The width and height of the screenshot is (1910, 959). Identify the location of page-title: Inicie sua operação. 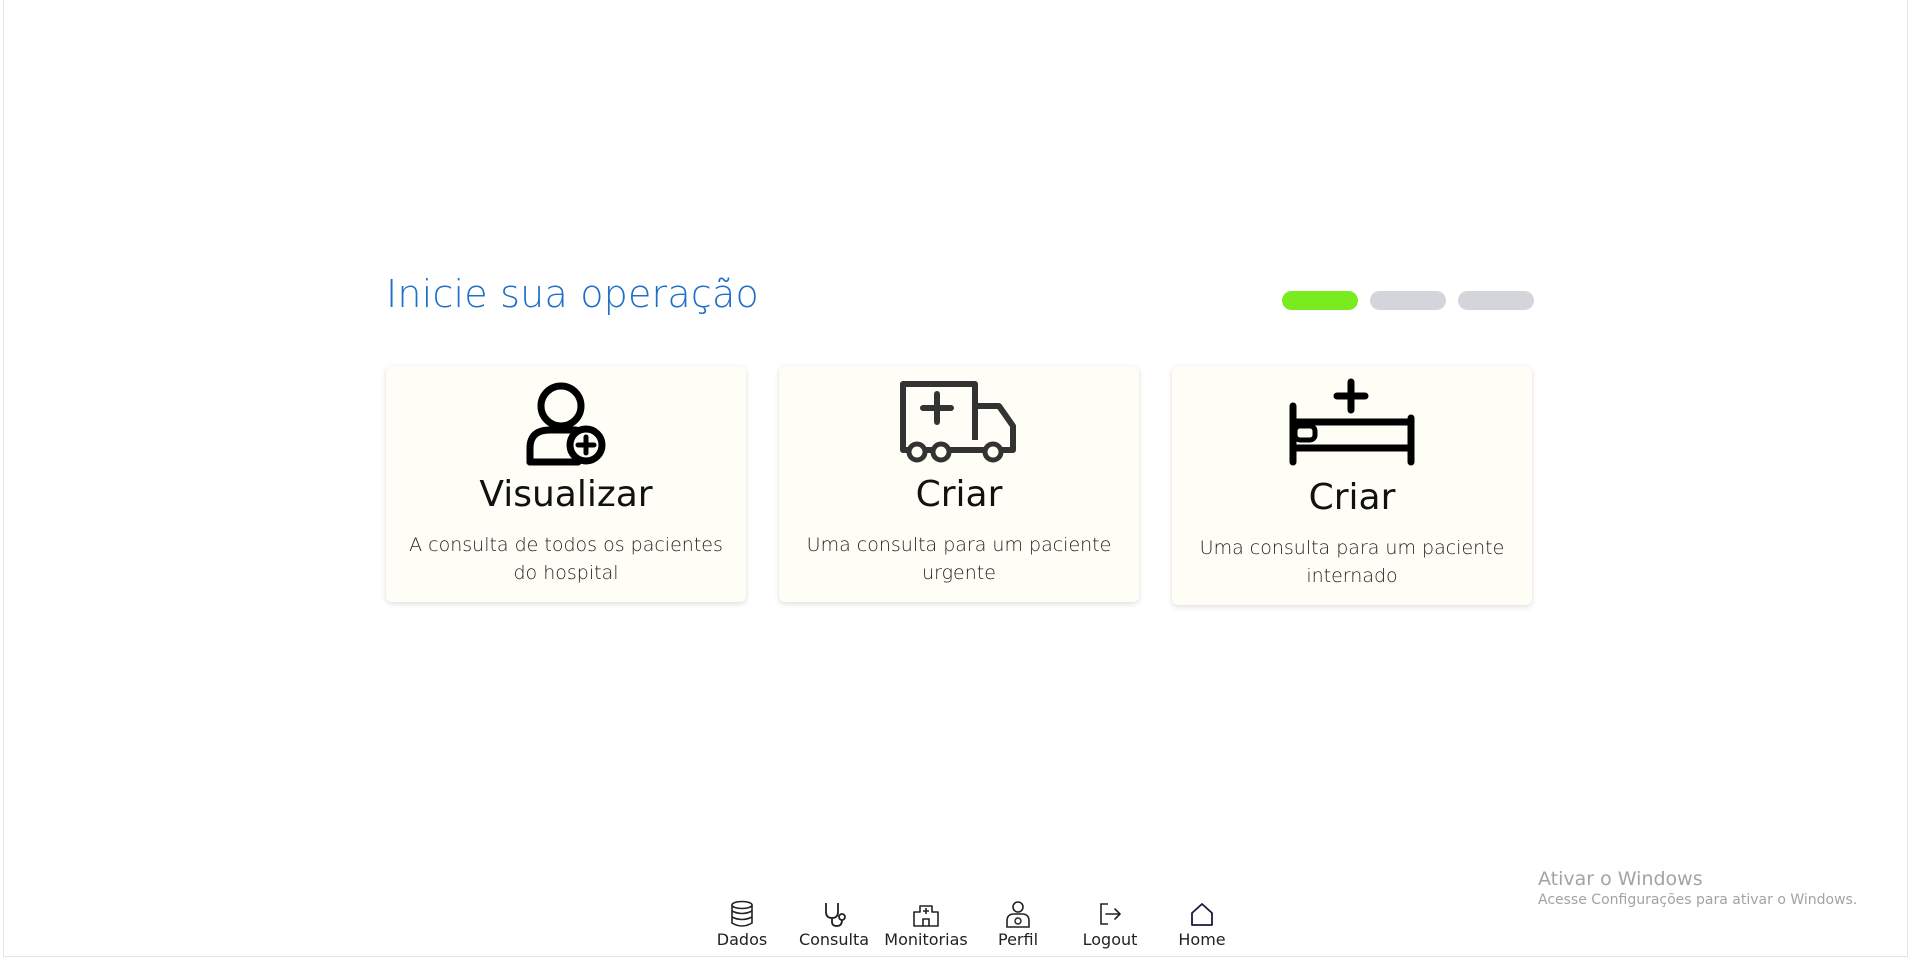
(572, 294).